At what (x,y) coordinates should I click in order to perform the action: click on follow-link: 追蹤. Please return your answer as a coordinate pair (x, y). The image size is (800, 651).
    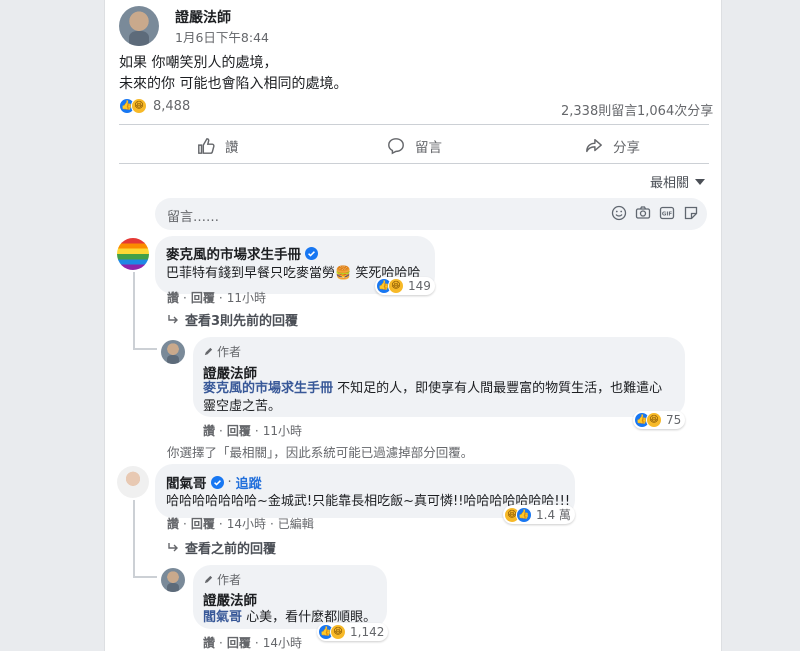
    Looking at the image, I should click on (249, 482).